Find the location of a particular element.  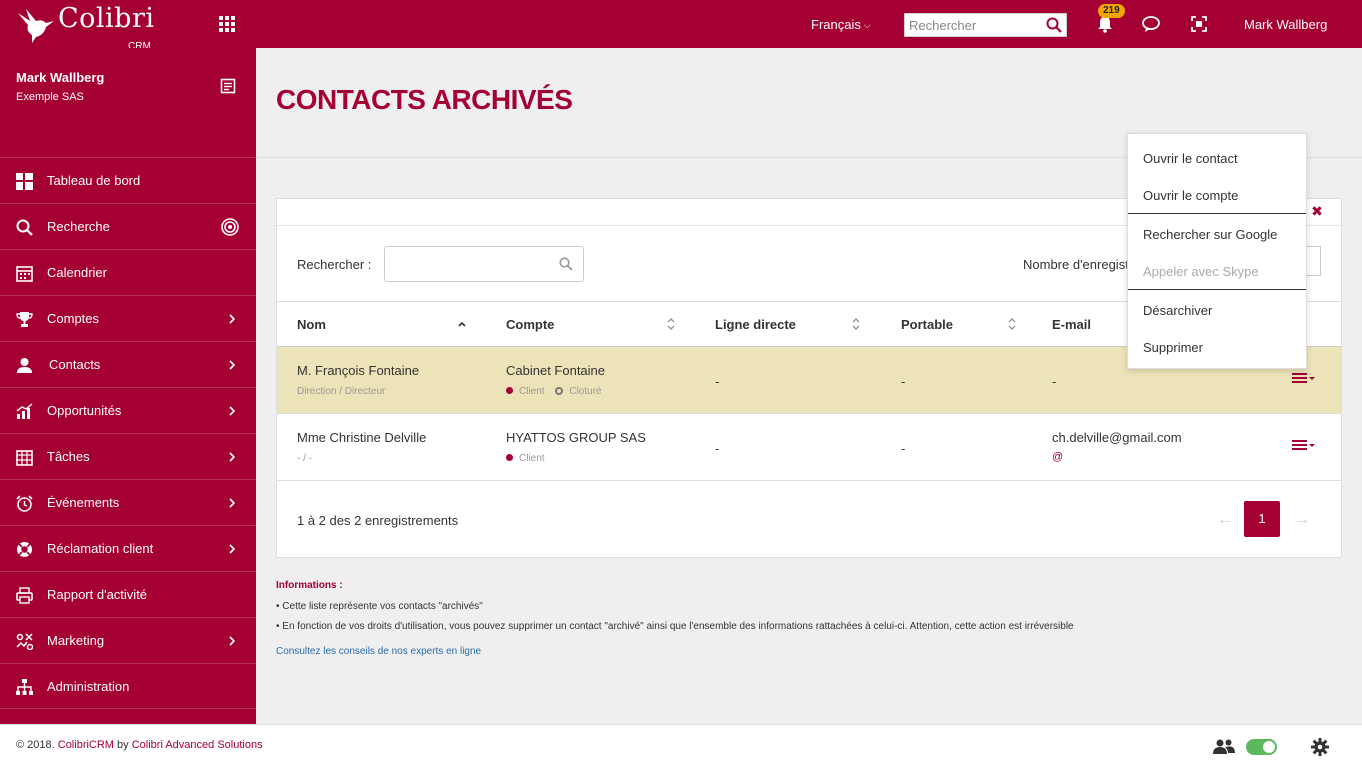

sidebar-item-administration: Administration is located at coordinates (128, 686).